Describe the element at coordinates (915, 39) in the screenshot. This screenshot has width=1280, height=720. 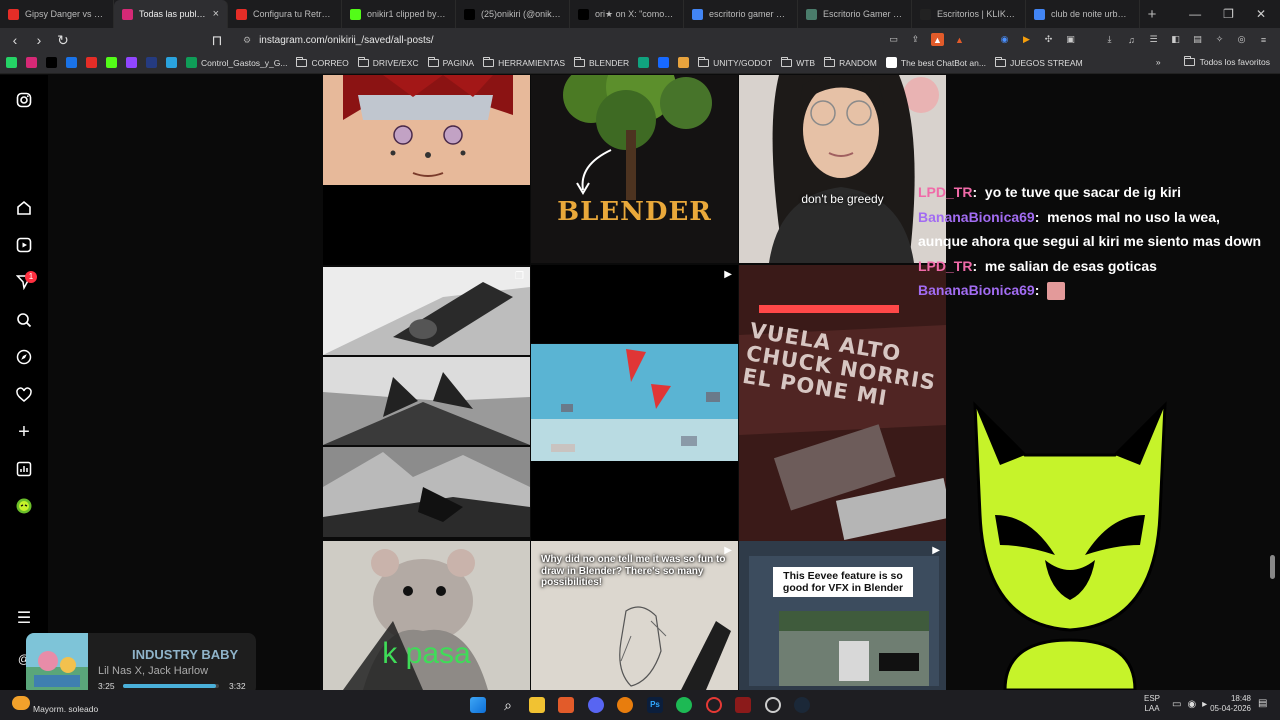
I see `share-icon: ⇪` at that location.